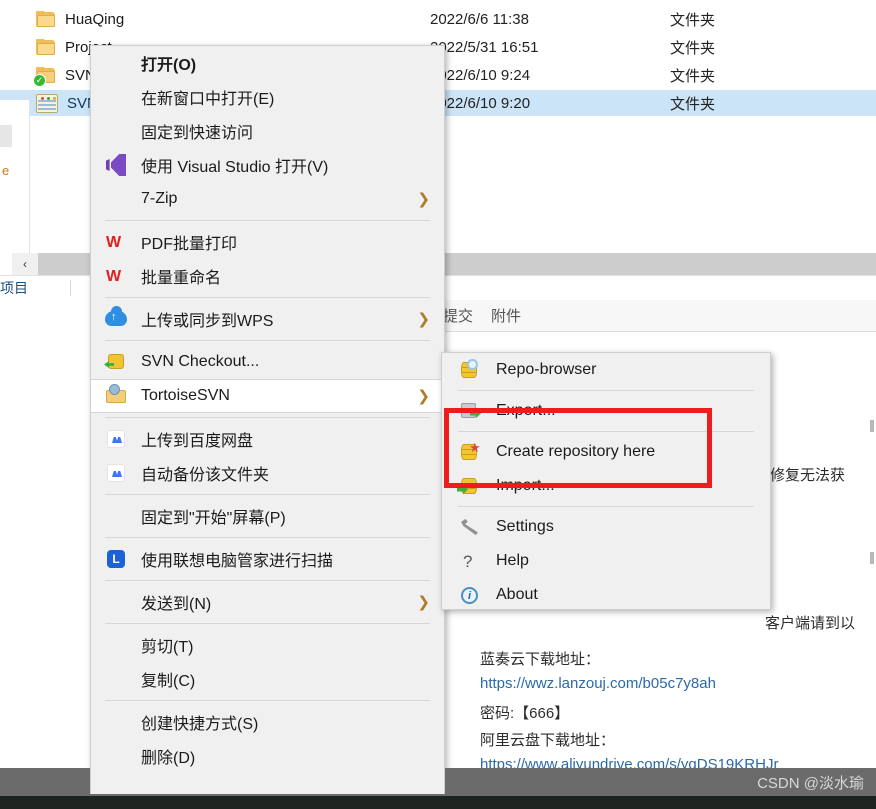 The height and width of the screenshot is (809, 876). I want to click on menu-item-lenovo-scan: L 使用联想电脑管家进行扫描, so click(267, 559).